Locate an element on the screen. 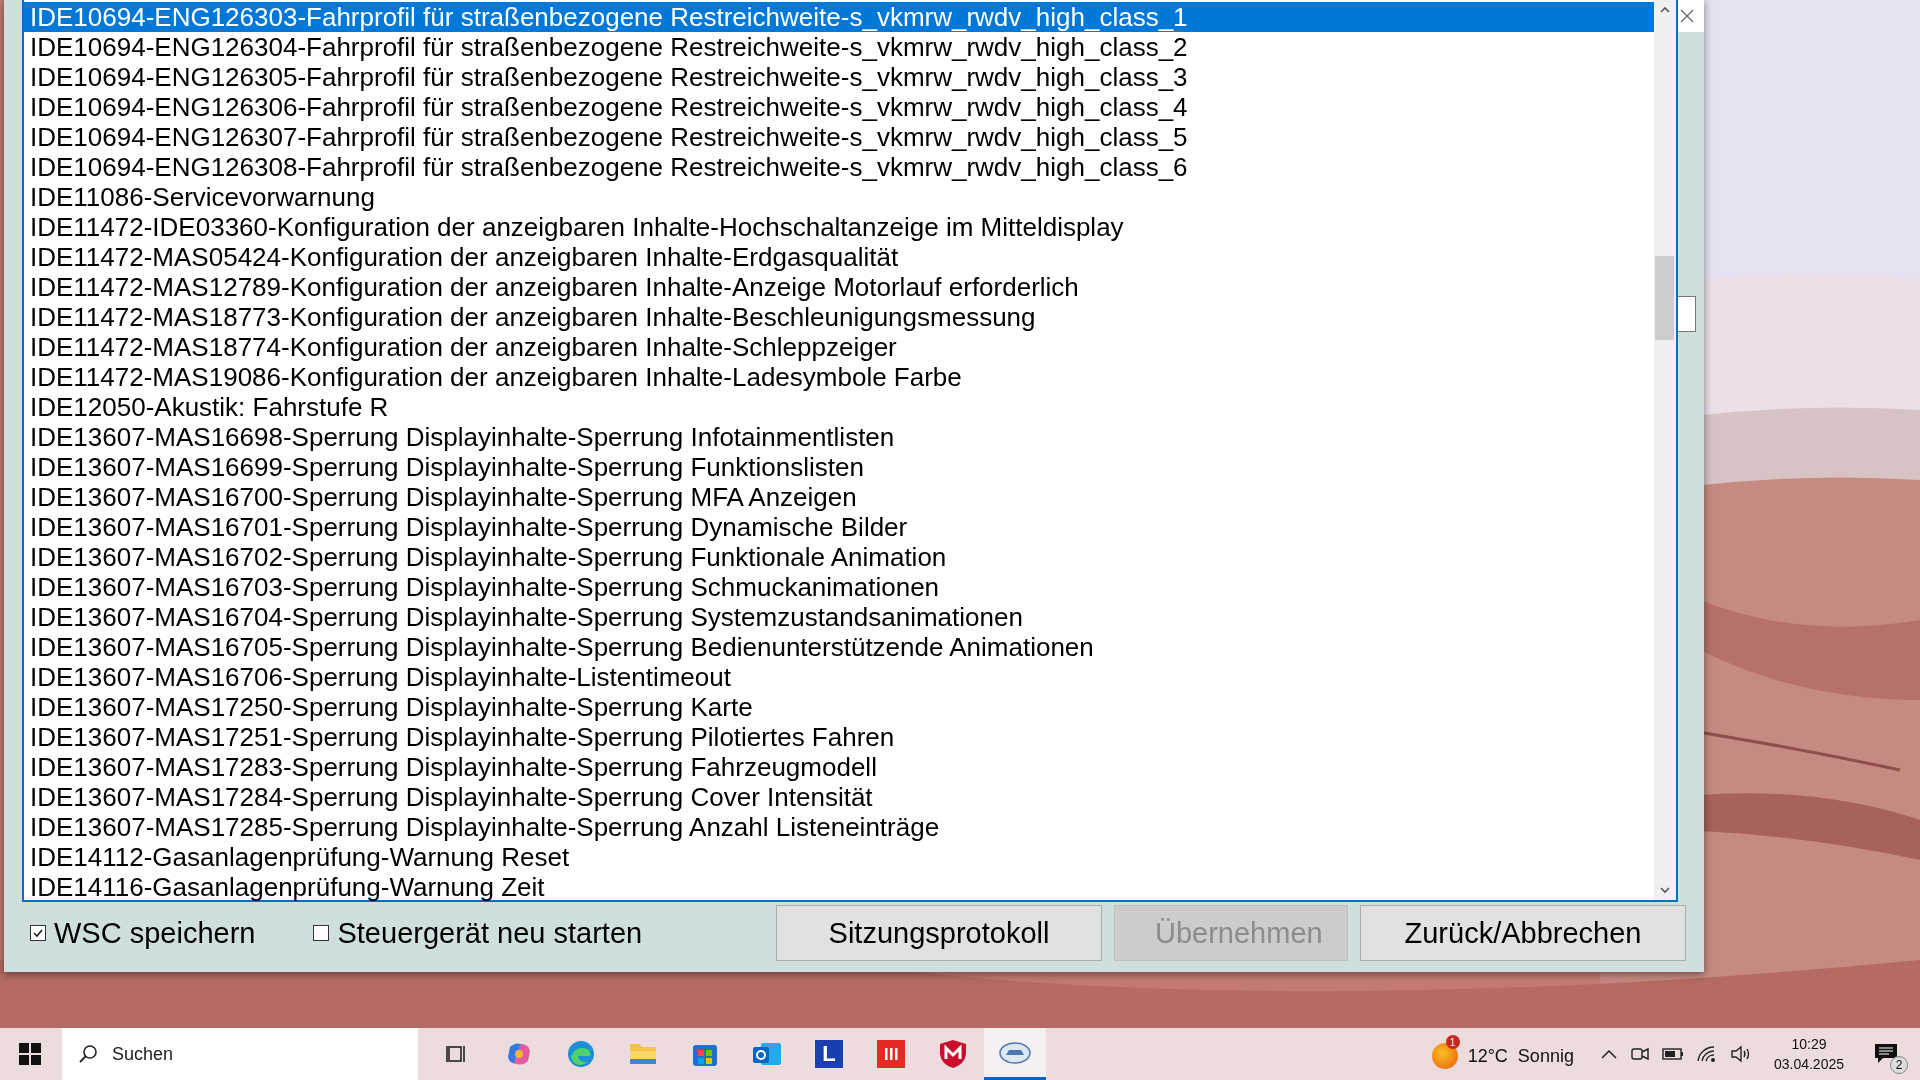  taskbar-app: L is located at coordinates (829, 1054).